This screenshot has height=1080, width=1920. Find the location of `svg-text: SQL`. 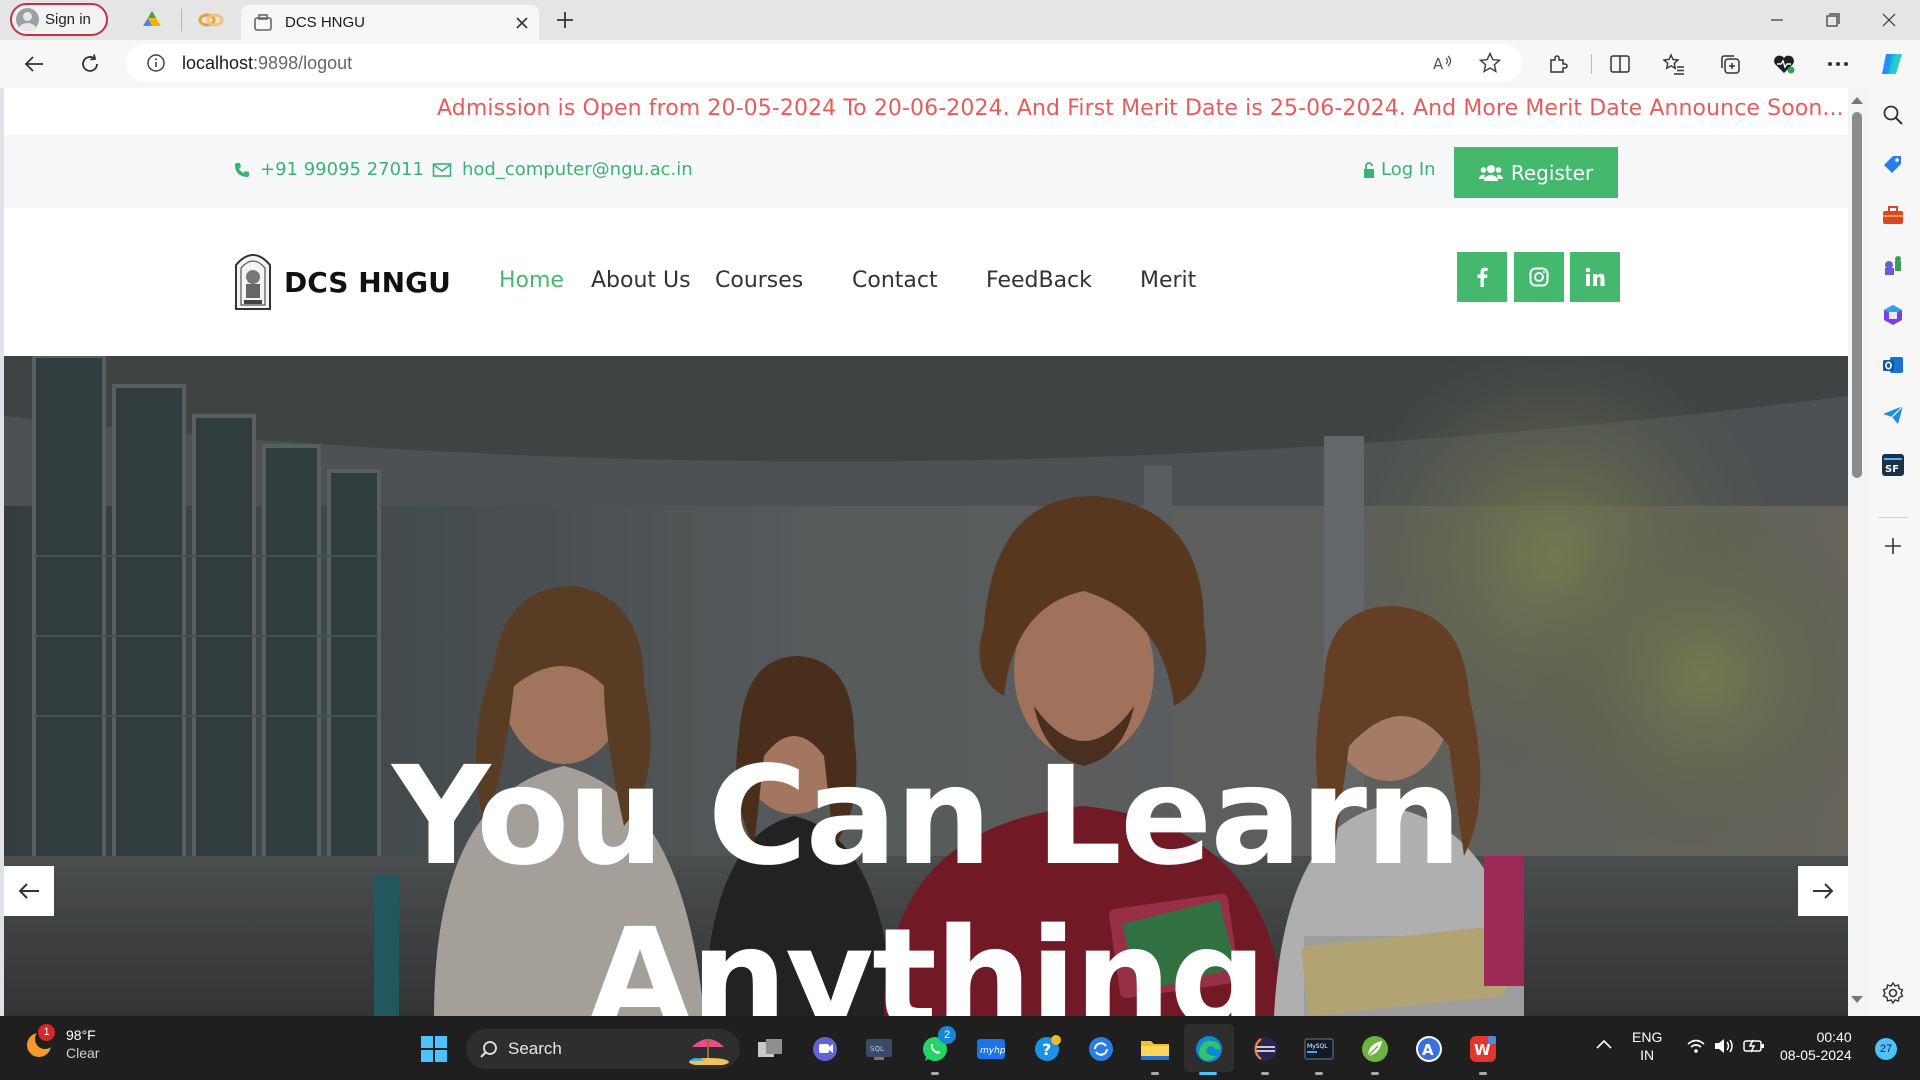

svg-text: SQL is located at coordinates (877, 1049).